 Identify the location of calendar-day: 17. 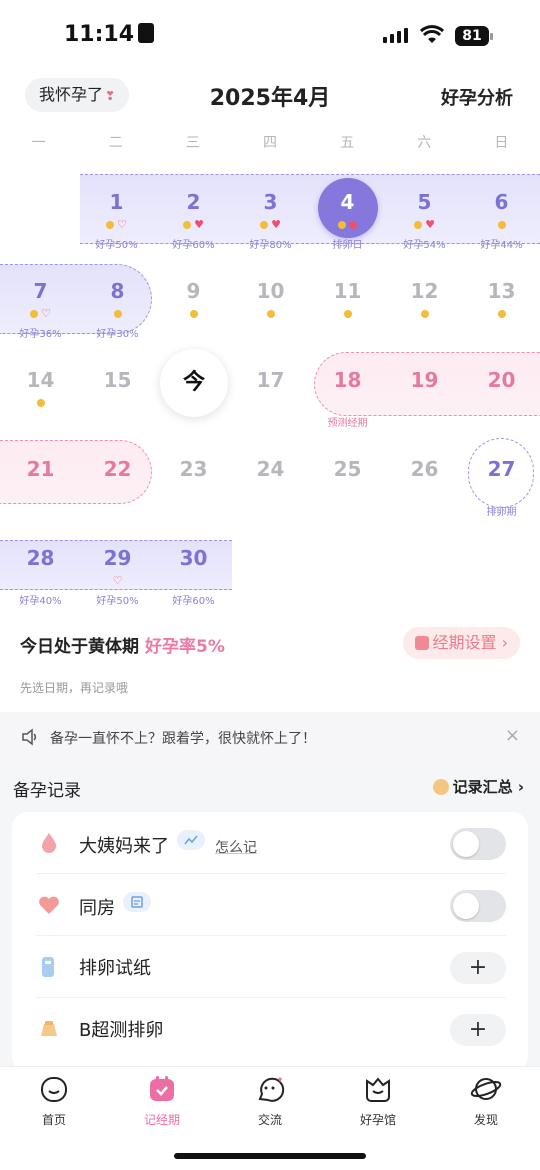
(270, 392).